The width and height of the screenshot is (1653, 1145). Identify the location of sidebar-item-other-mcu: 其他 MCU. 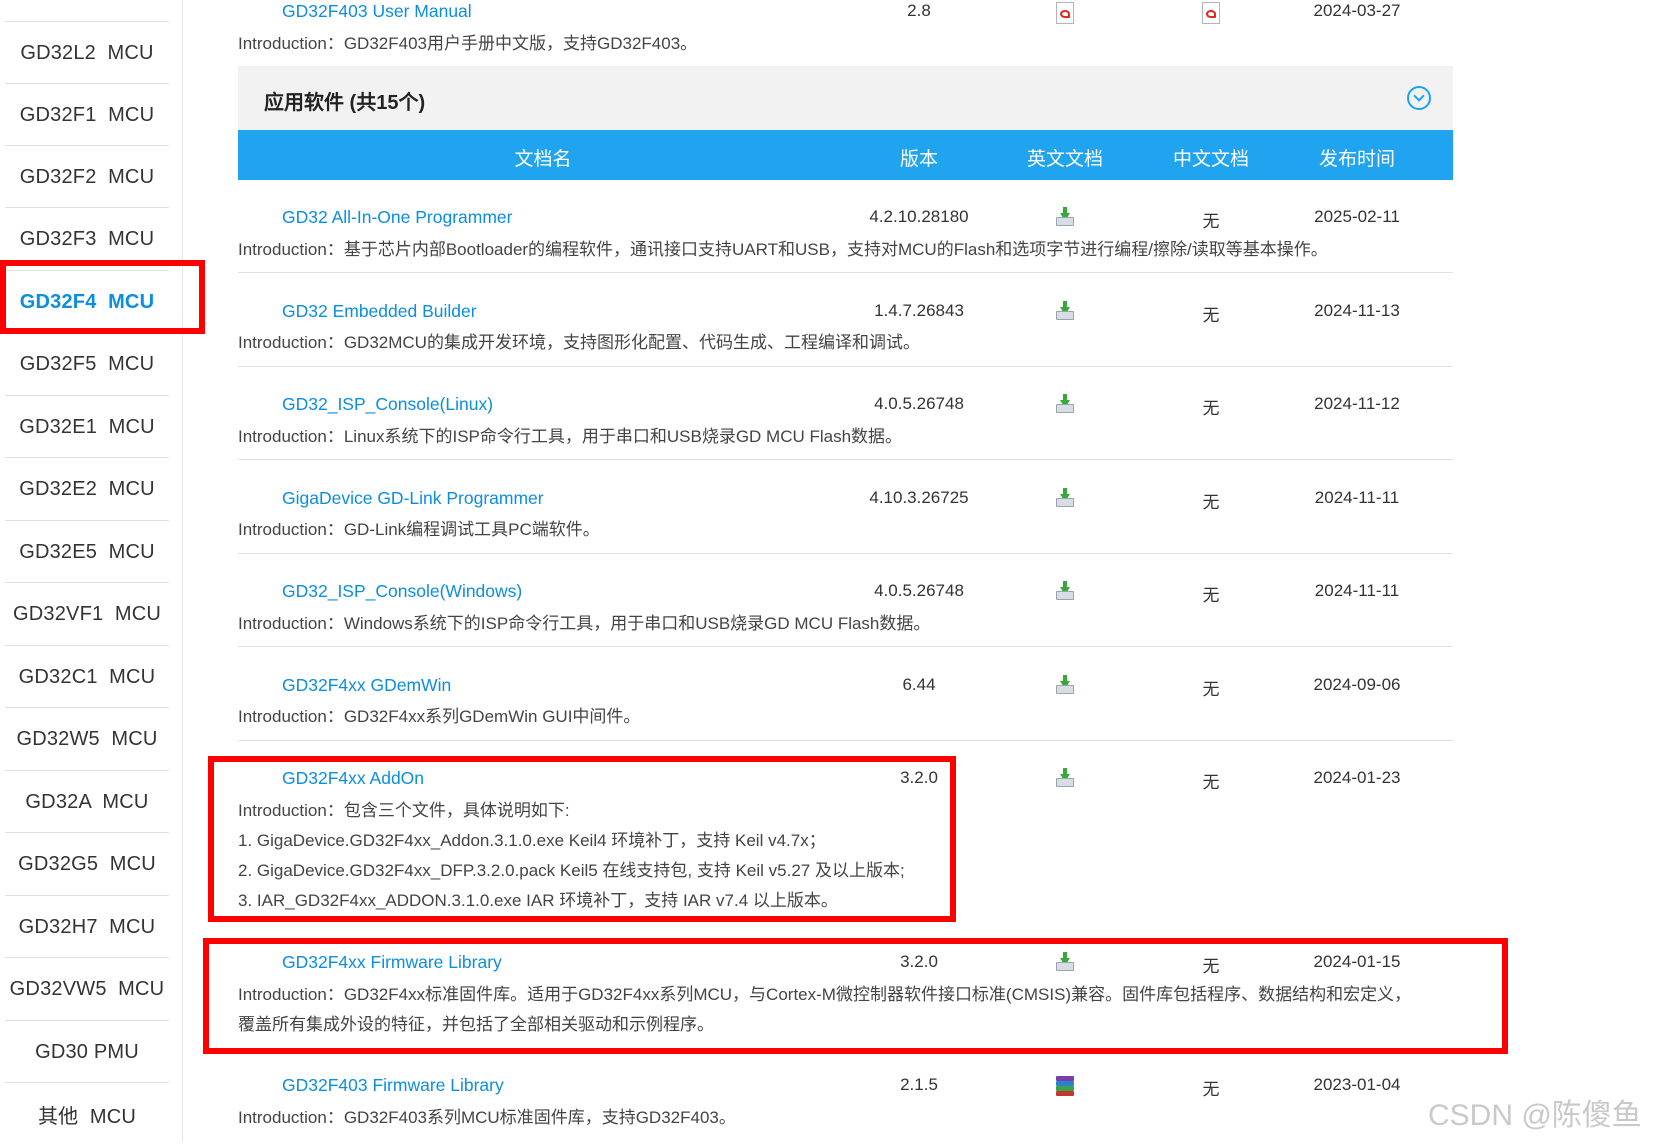
(87, 1113).